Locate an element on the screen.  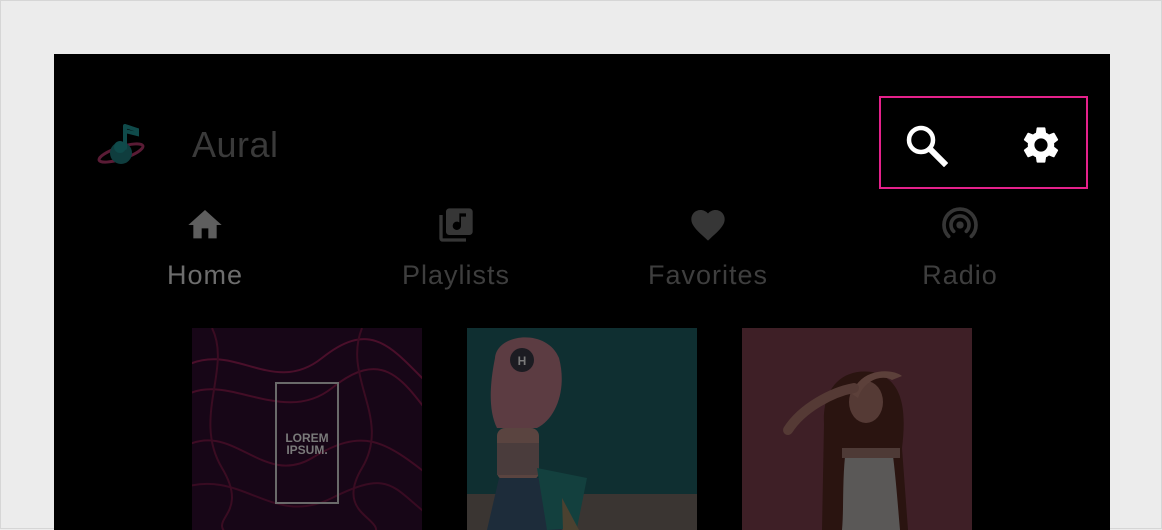
headphone-badge: H is located at coordinates (522, 361).